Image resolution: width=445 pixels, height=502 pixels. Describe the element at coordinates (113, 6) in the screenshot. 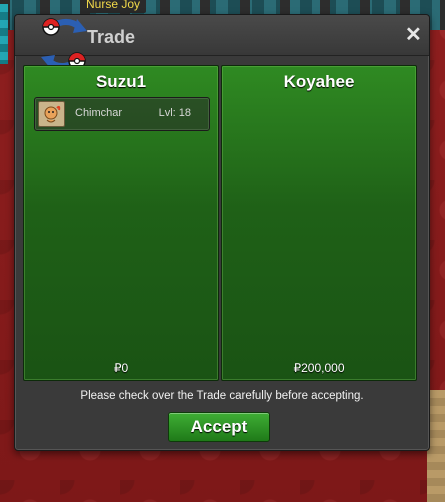

I see `npc-nameplate: Nurse Joy` at that location.